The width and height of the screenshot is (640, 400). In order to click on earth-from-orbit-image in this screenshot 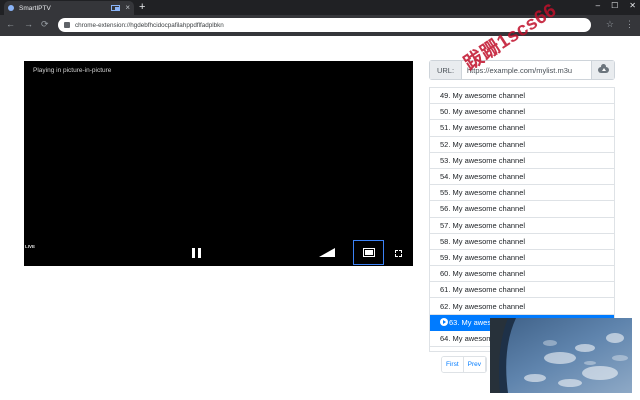, I will do `click(561, 355)`.